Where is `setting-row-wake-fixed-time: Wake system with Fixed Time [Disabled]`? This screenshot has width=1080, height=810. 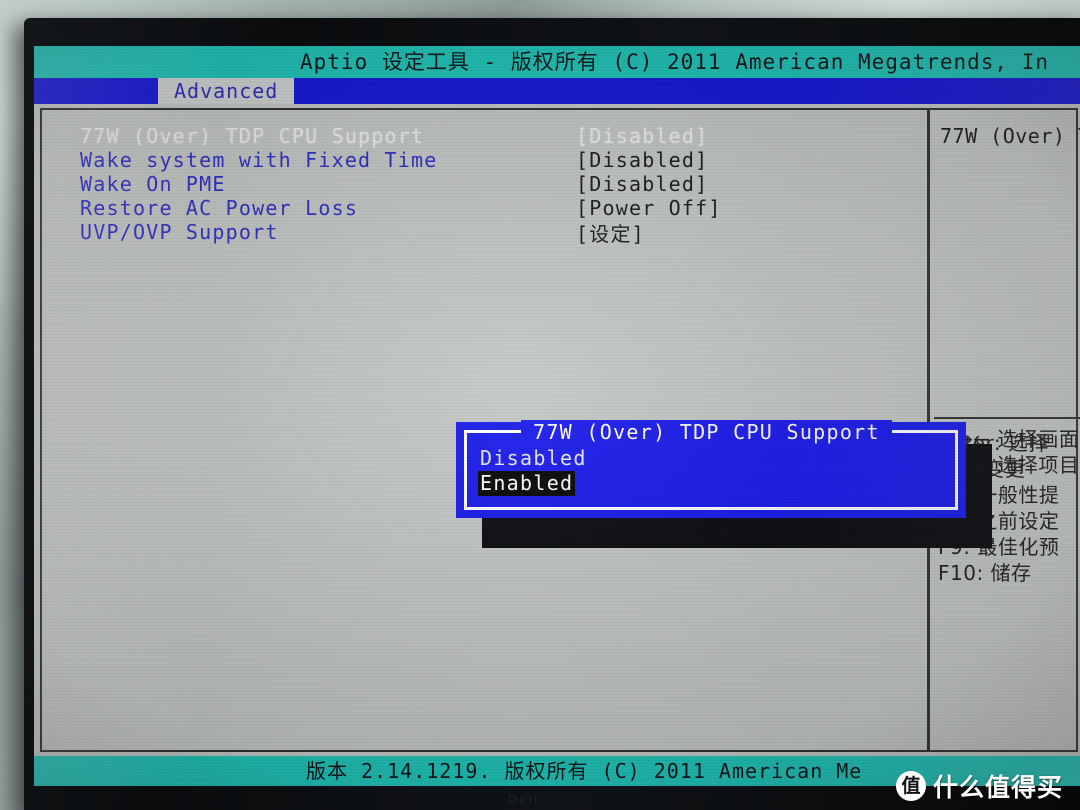 setting-row-wake-fixed-time: Wake system with Fixed Time [Disabled] is located at coordinates (500, 160).